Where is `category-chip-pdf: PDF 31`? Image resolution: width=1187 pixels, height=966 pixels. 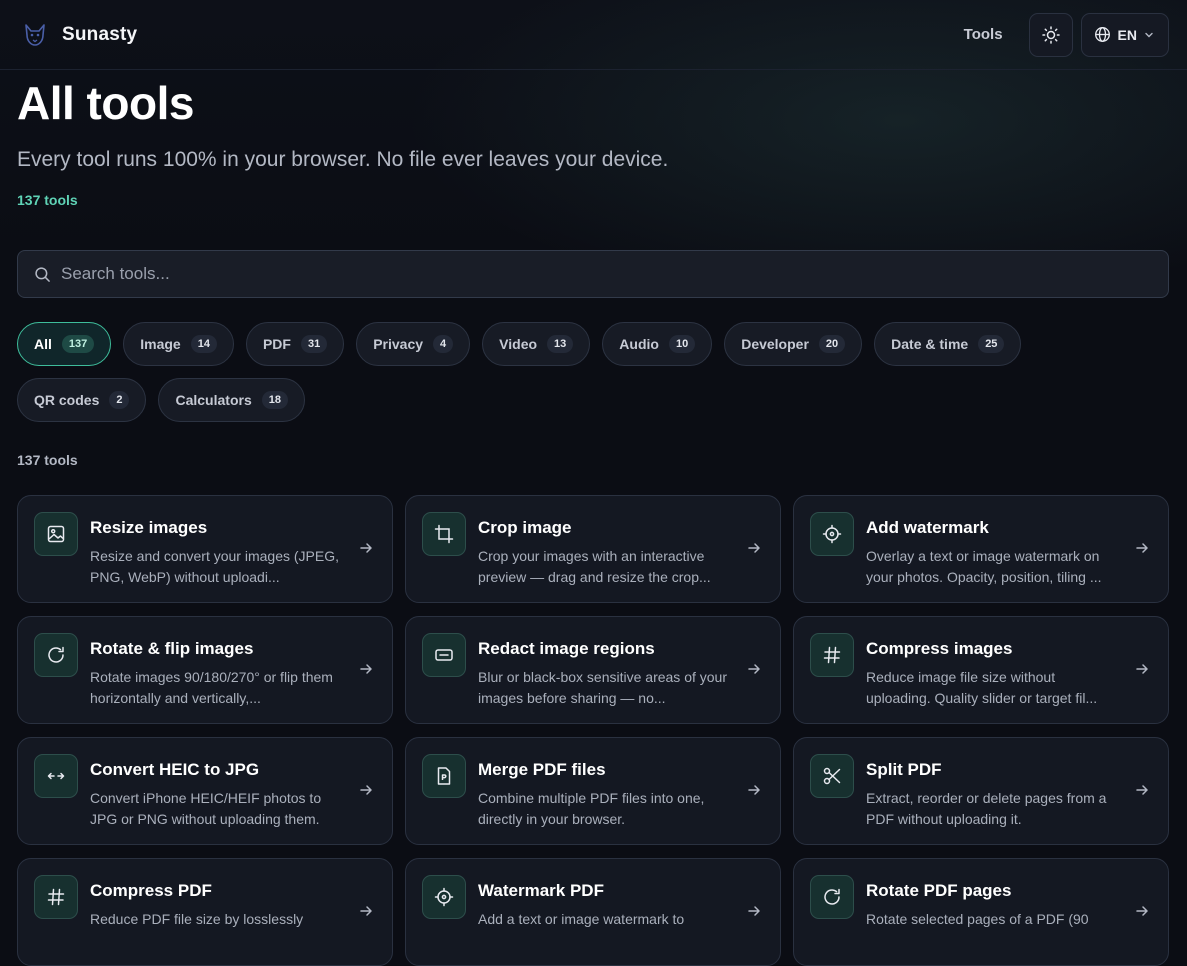 category-chip-pdf: PDF 31 is located at coordinates (295, 344).